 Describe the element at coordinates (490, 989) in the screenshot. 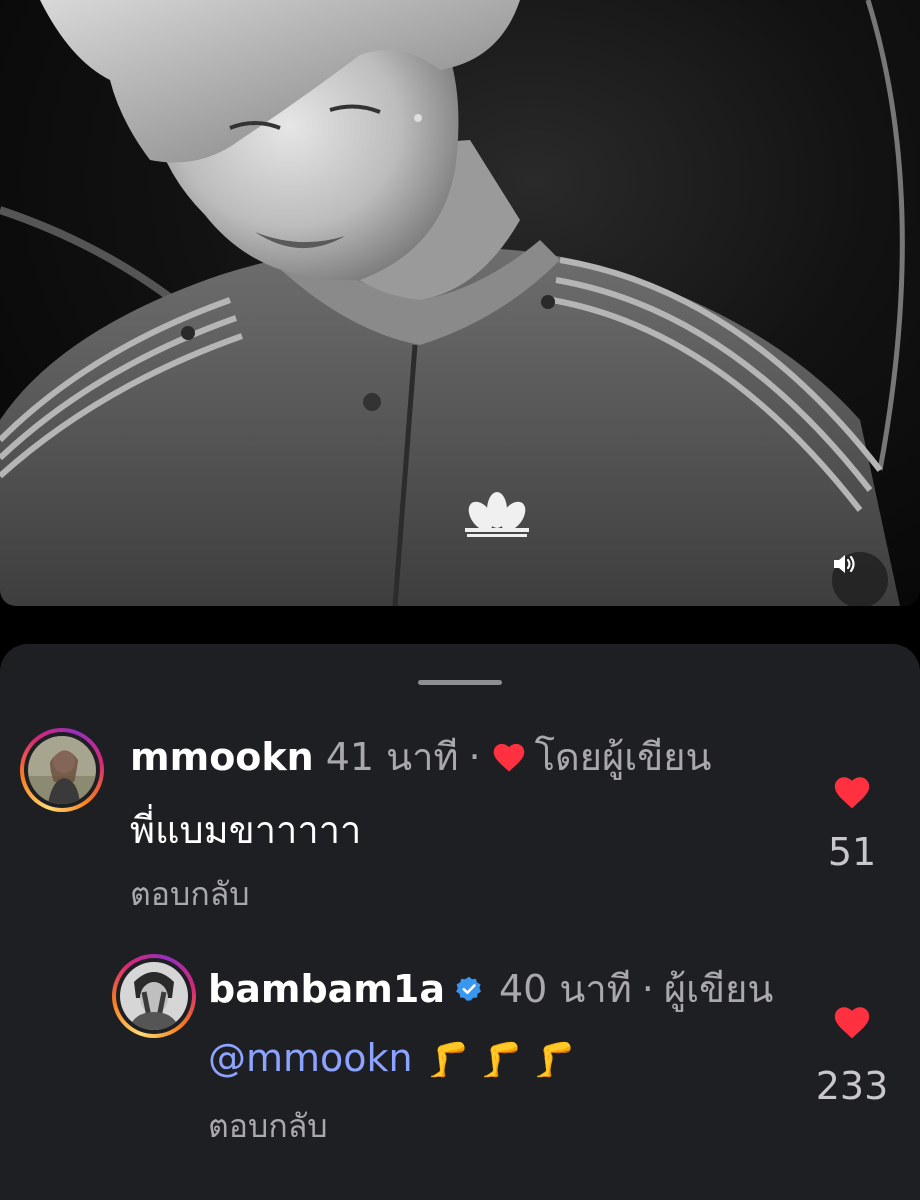

I see `reply-header: bambam1a 40 นาที · ผู้เขียน` at that location.